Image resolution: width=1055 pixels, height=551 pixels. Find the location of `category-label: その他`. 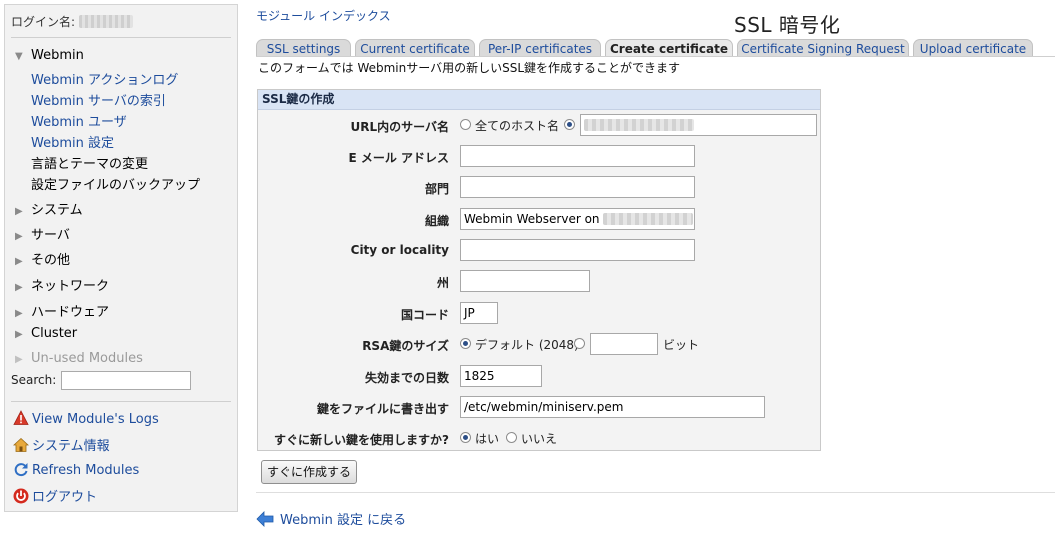

category-label: その他 is located at coordinates (51, 260).